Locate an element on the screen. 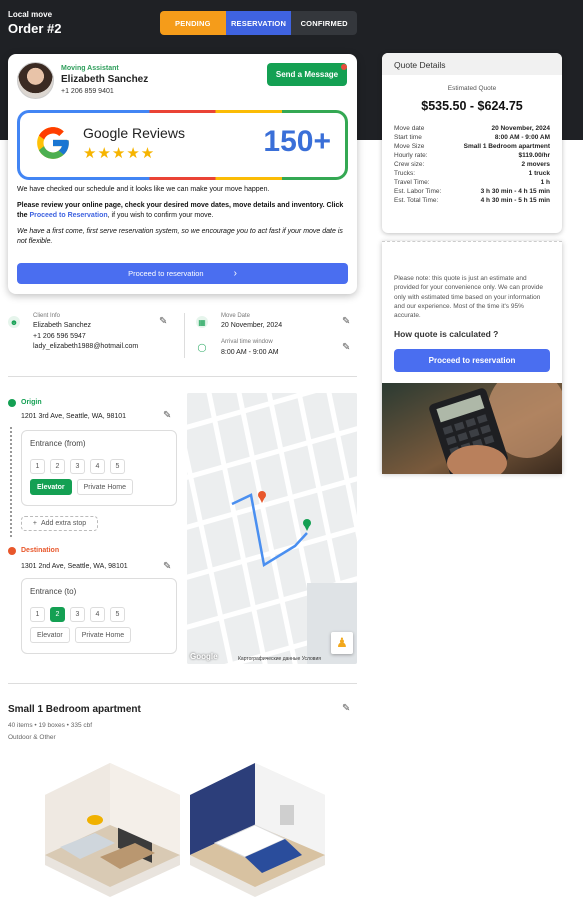  quote-row-start-time: Start time 8:00 AM - 9:00 AM is located at coordinates (472, 137).